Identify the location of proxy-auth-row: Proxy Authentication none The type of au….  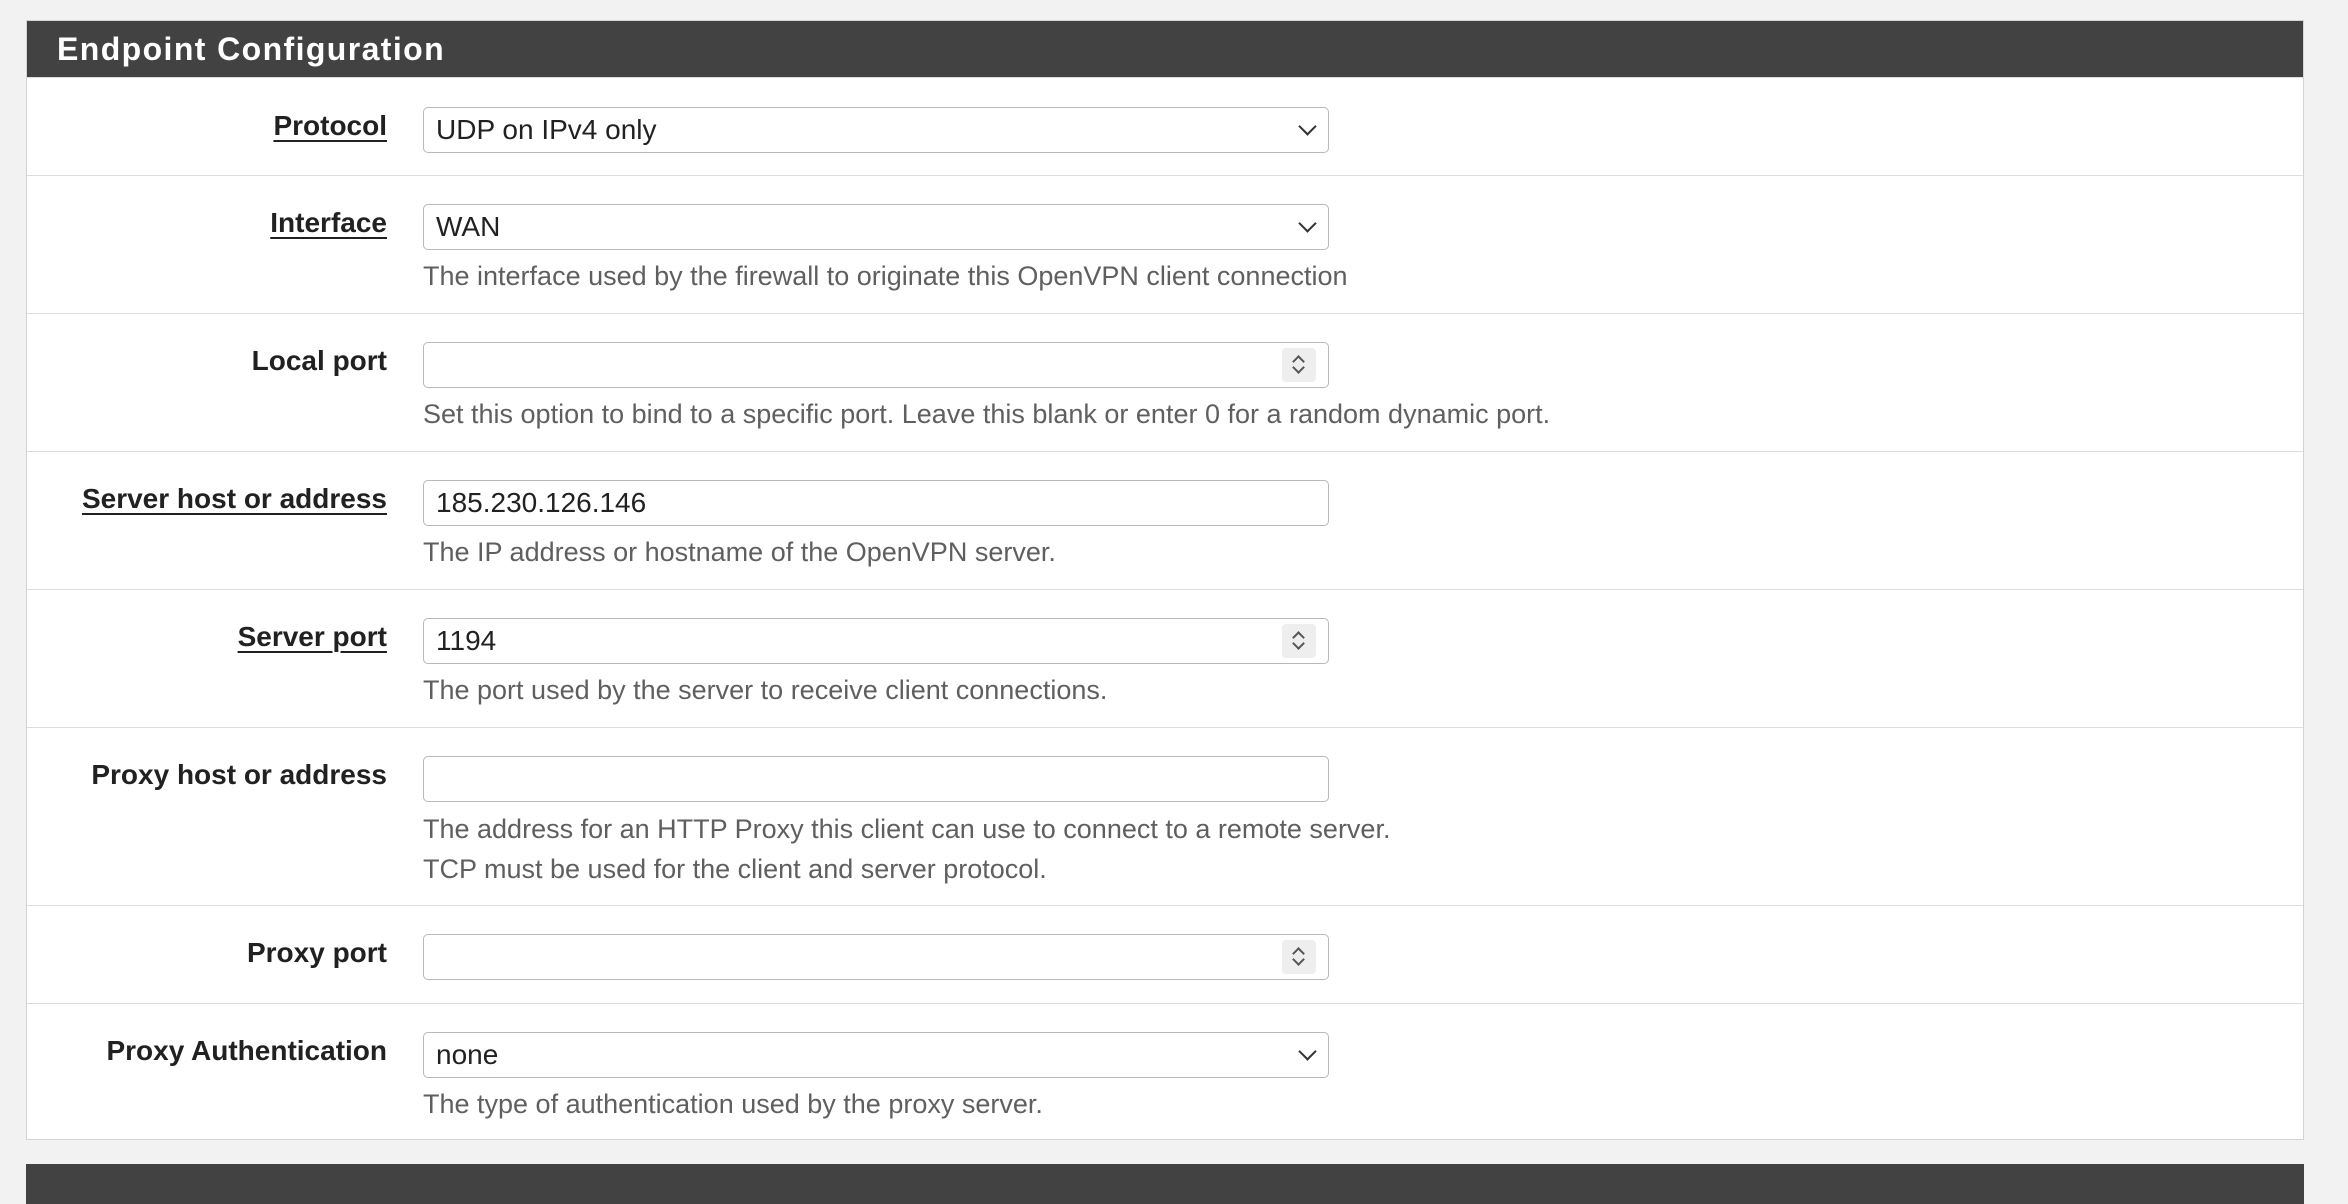
(1165, 1073).